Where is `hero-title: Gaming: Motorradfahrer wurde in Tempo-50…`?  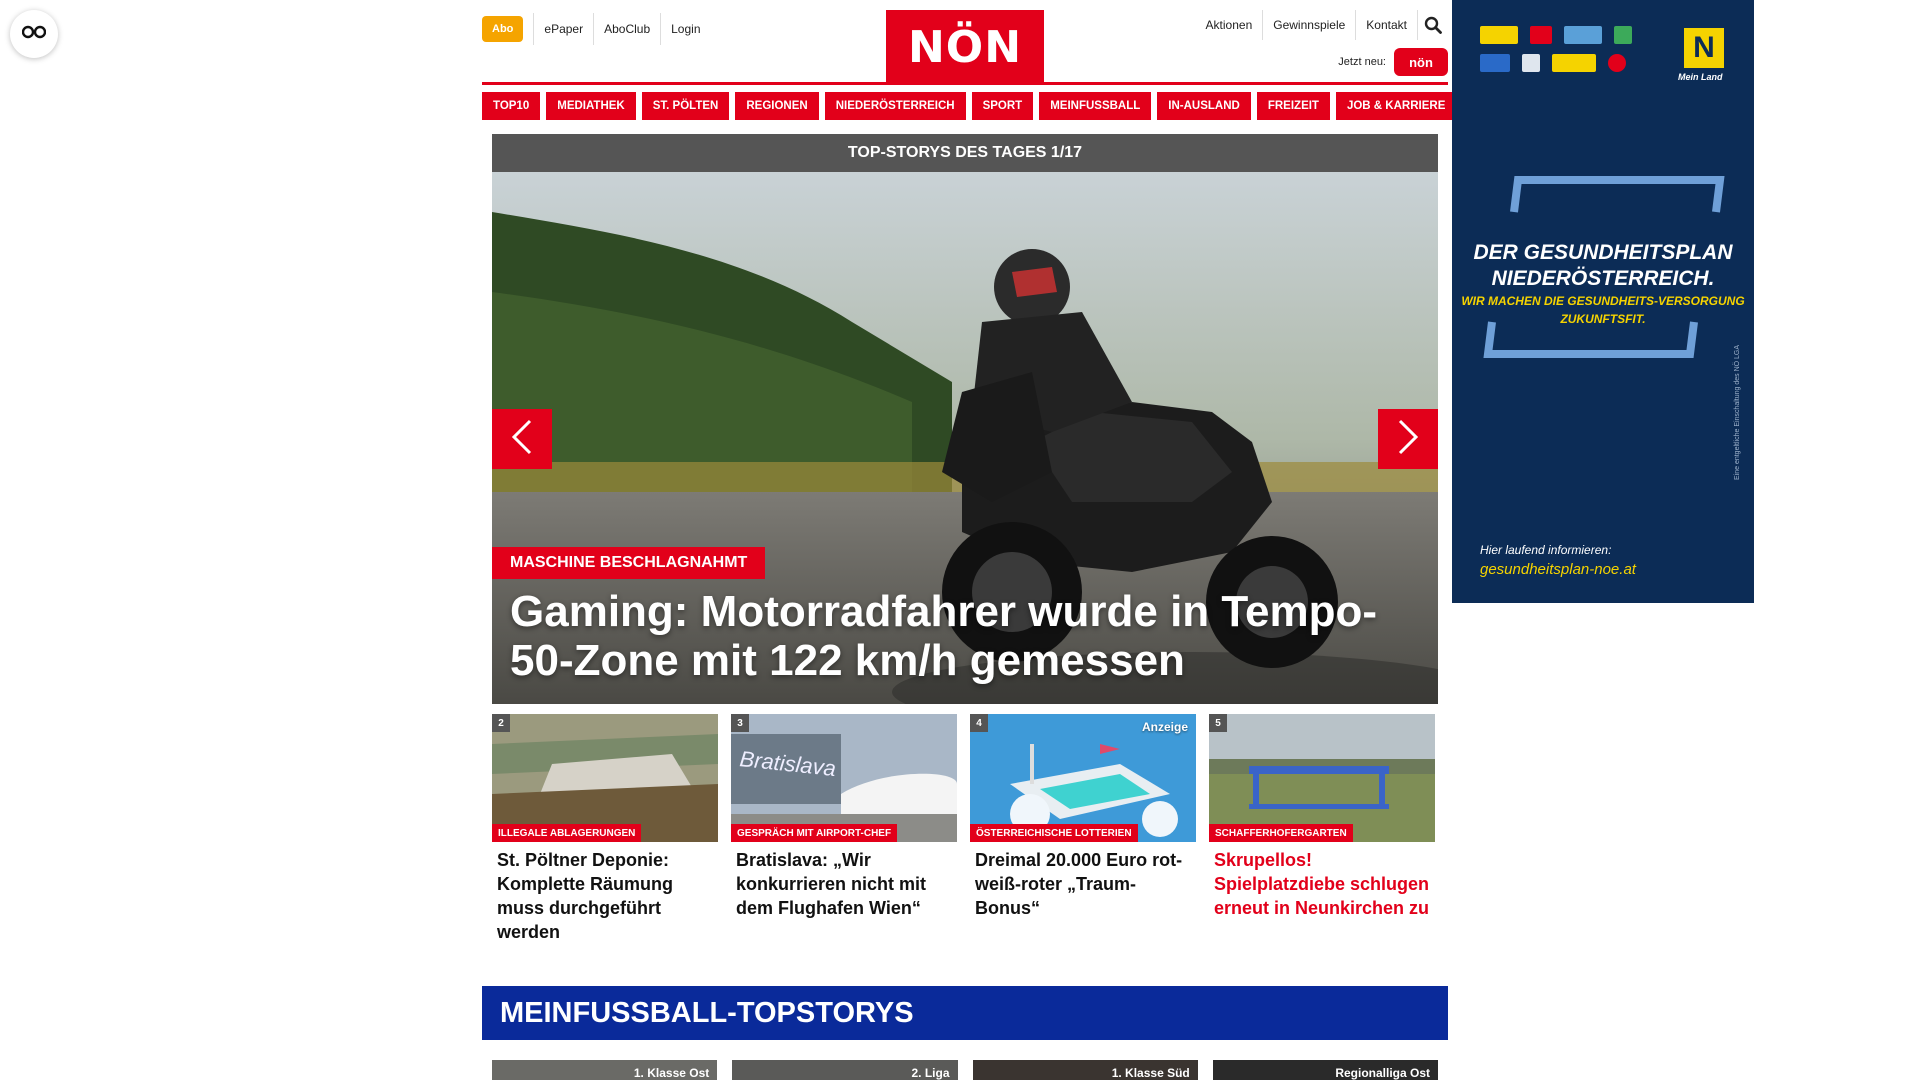
hero-title: Gaming: Motorradfahrer wurde in Tempo-50… is located at coordinates (960, 636).